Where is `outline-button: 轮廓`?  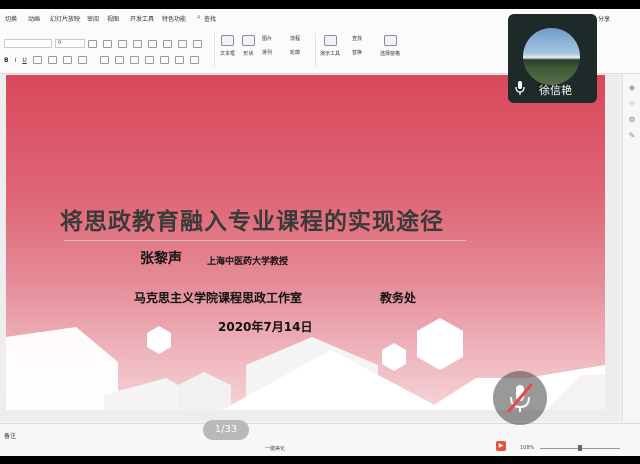
outline-button: 轮廓 is located at coordinates (295, 52).